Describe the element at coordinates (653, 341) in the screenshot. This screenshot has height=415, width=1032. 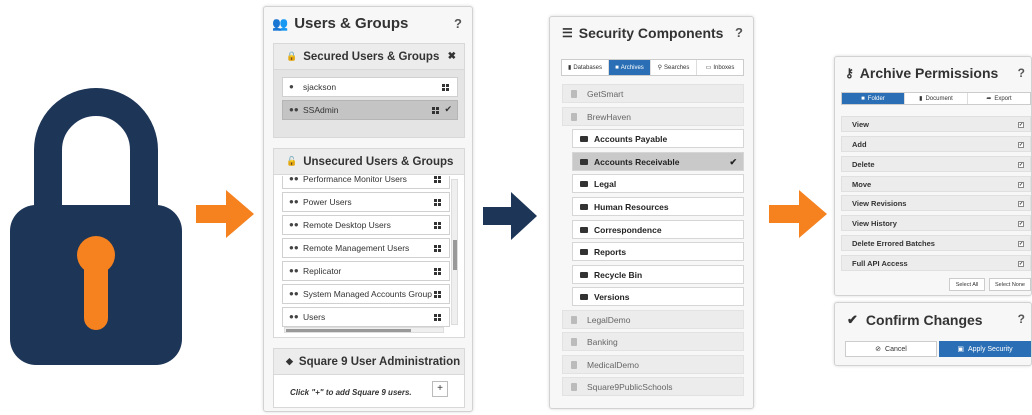
I see `database-item: Banking` at that location.